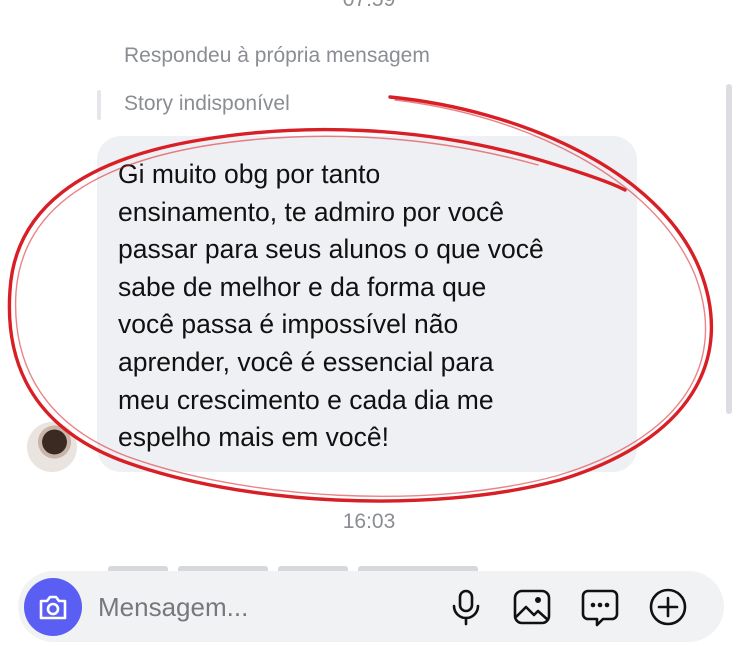  What do you see at coordinates (277, 55) in the screenshot?
I see `reply-label: Respondeu à própria mensagem` at bounding box center [277, 55].